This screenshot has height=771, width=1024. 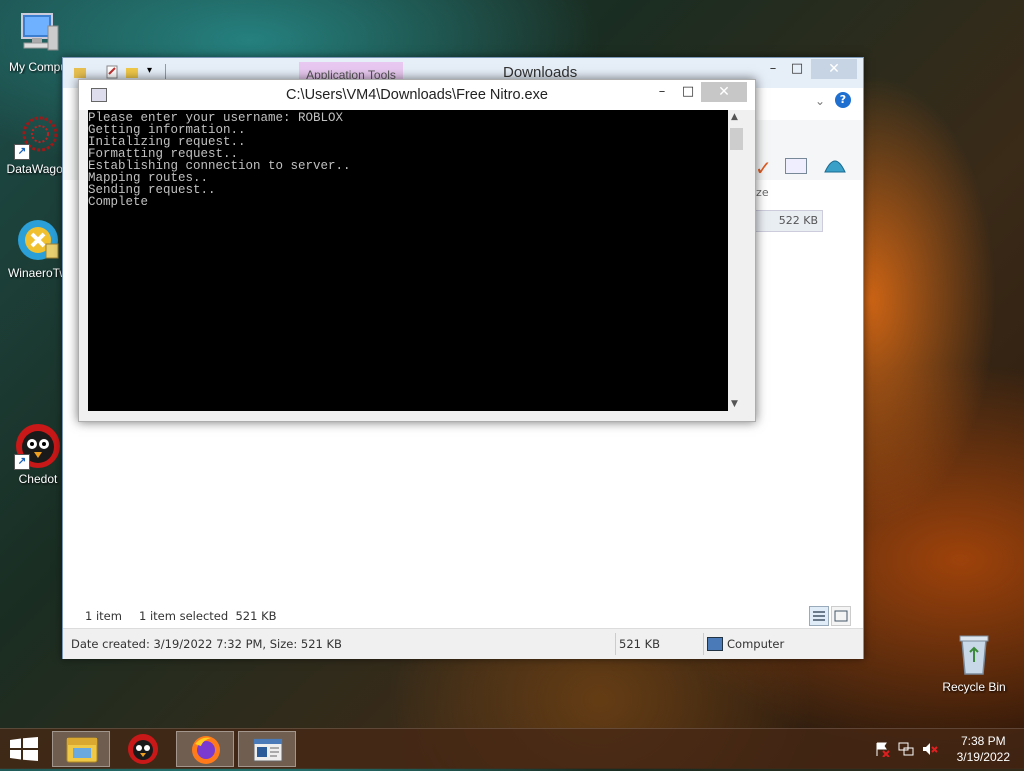 What do you see at coordinates (154, 72) in the screenshot?
I see `chevron-down-icon: ▾` at bounding box center [154, 72].